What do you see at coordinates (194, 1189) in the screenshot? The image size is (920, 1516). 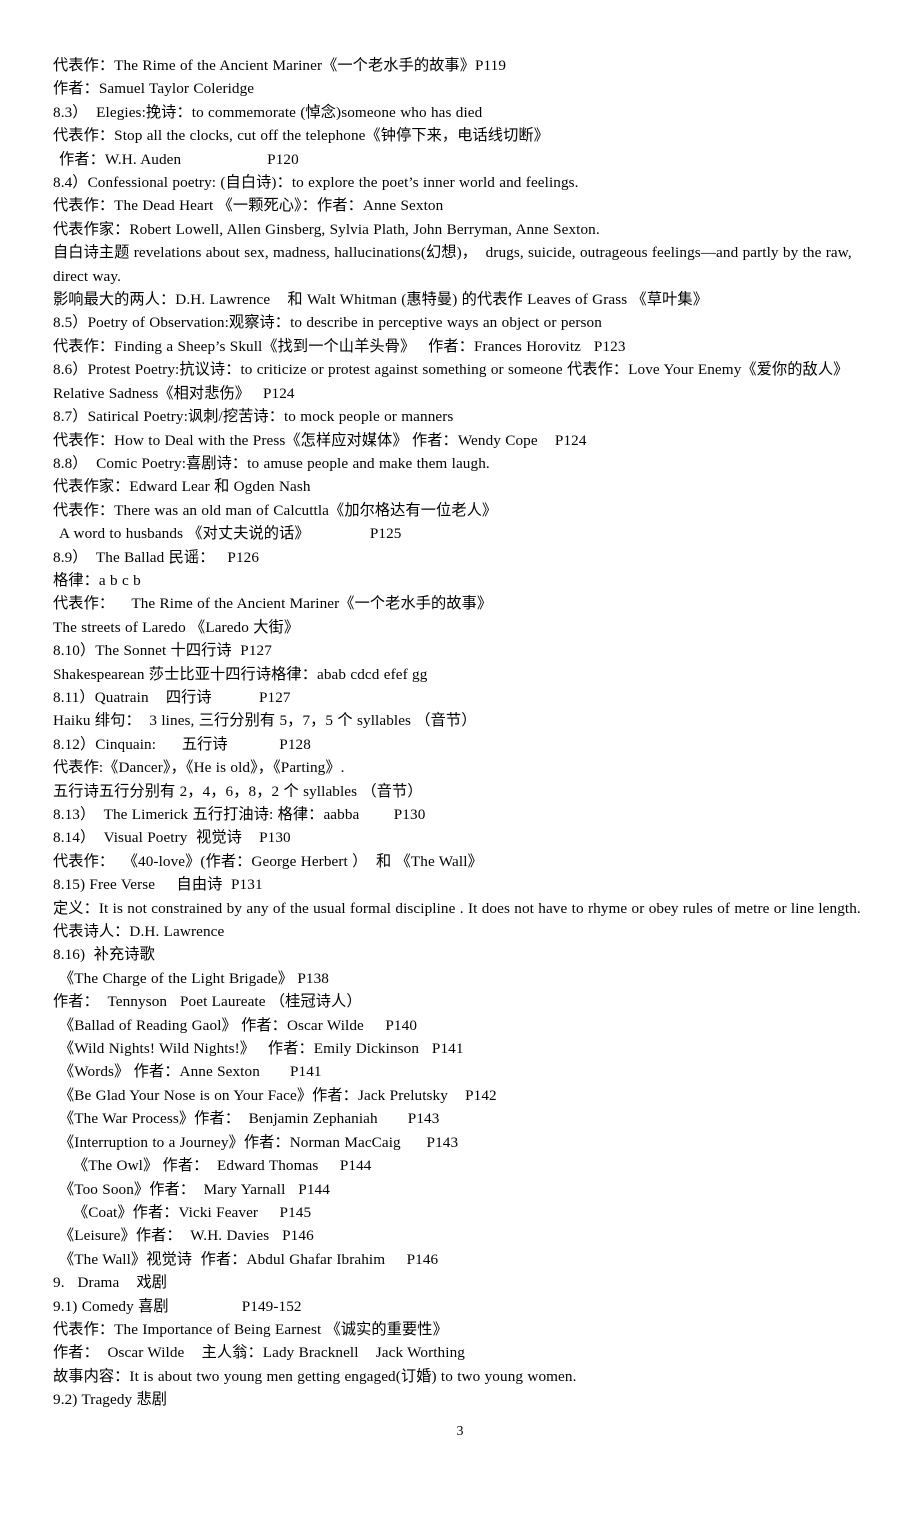 I see `text-line: 《Too Soon》作者： Mary Yarnall P144` at bounding box center [194, 1189].